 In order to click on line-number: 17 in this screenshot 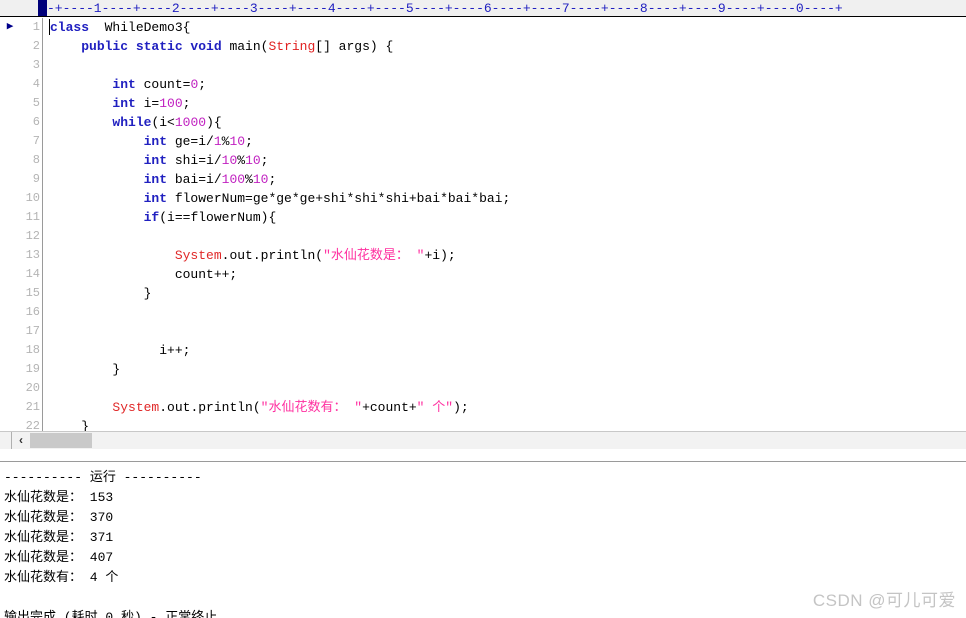, I will do `click(32, 331)`.